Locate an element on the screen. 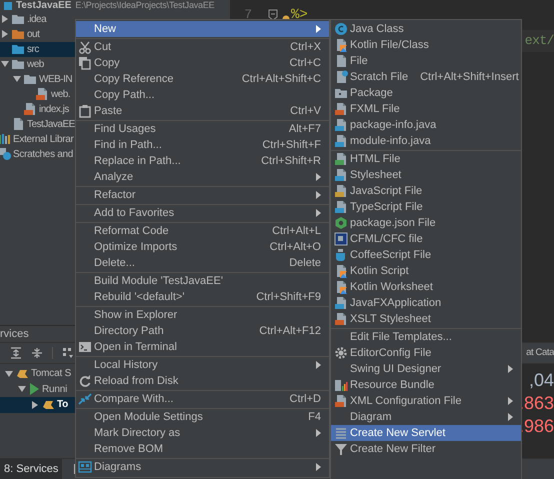 Image resolution: width=554 pixels, height=479 pixels. menu-item: Directory Path Ctrl+Alt+F12 is located at coordinates (202, 331).